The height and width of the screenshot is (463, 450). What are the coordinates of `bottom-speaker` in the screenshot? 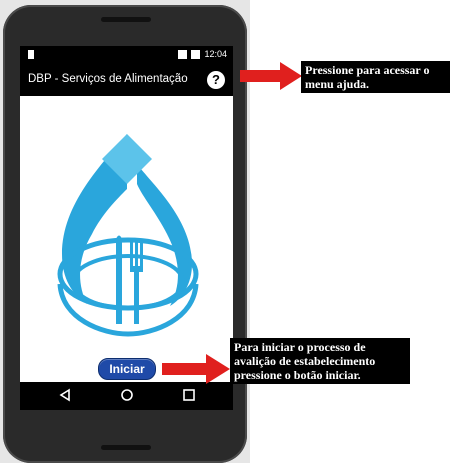 It's located at (126, 447).